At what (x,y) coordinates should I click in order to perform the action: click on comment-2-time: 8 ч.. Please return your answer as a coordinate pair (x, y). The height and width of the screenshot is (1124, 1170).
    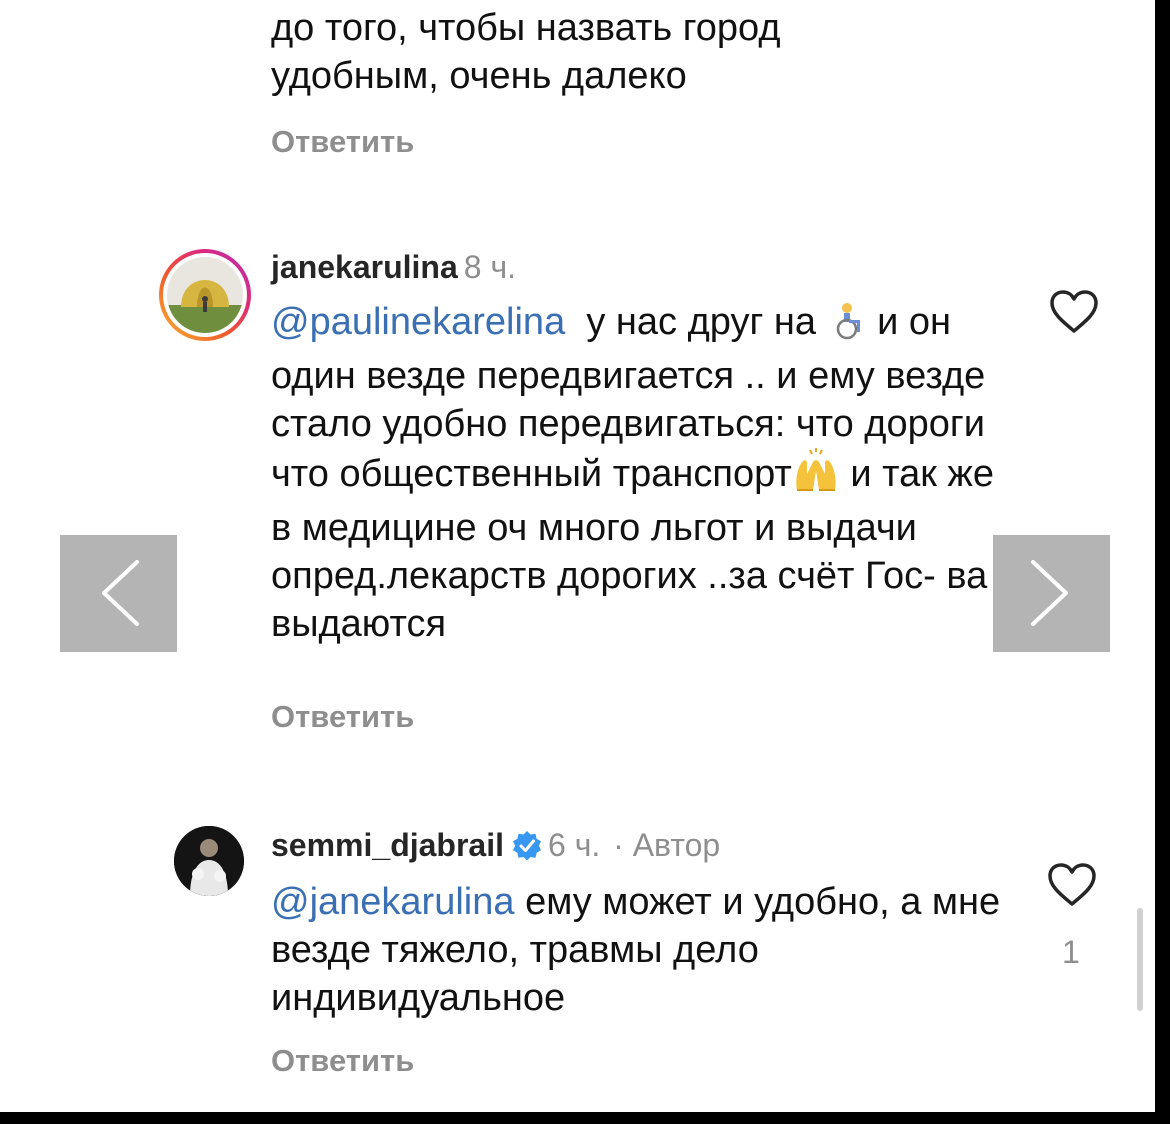
    Looking at the image, I should click on (489, 267).